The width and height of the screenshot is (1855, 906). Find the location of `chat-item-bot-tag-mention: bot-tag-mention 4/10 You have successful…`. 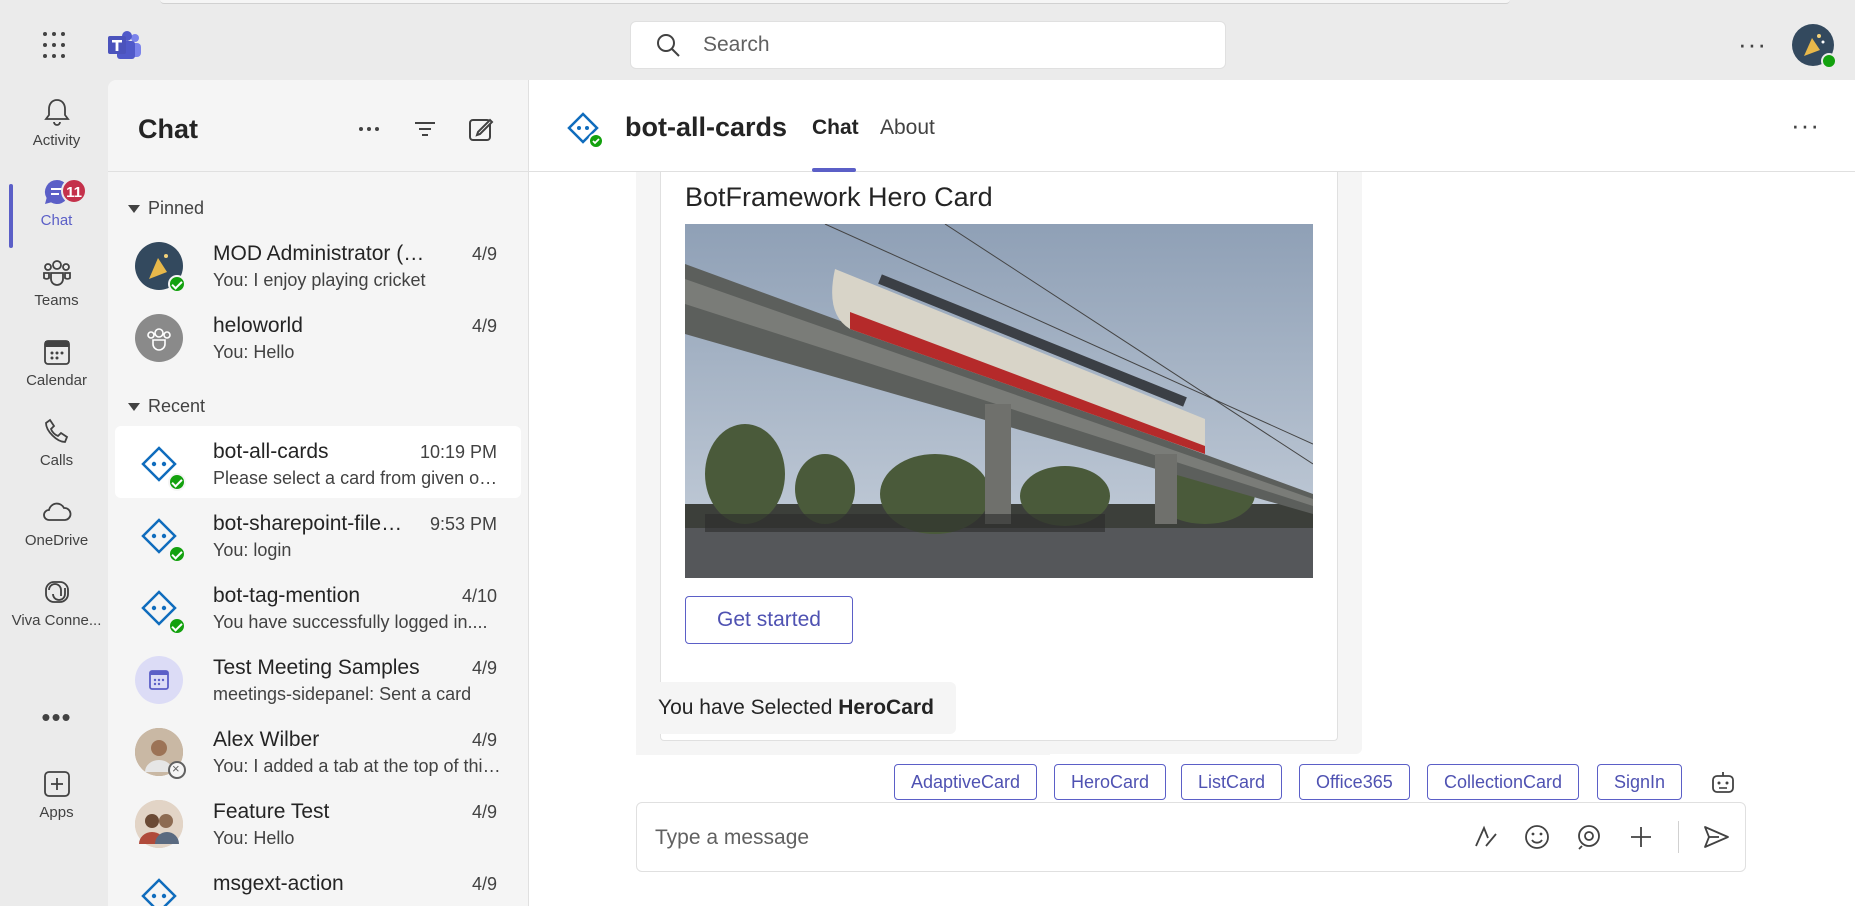

chat-item-bot-tag-mention: bot-tag-mention 4/10 You have successful… is located at coordinates (318, 606).